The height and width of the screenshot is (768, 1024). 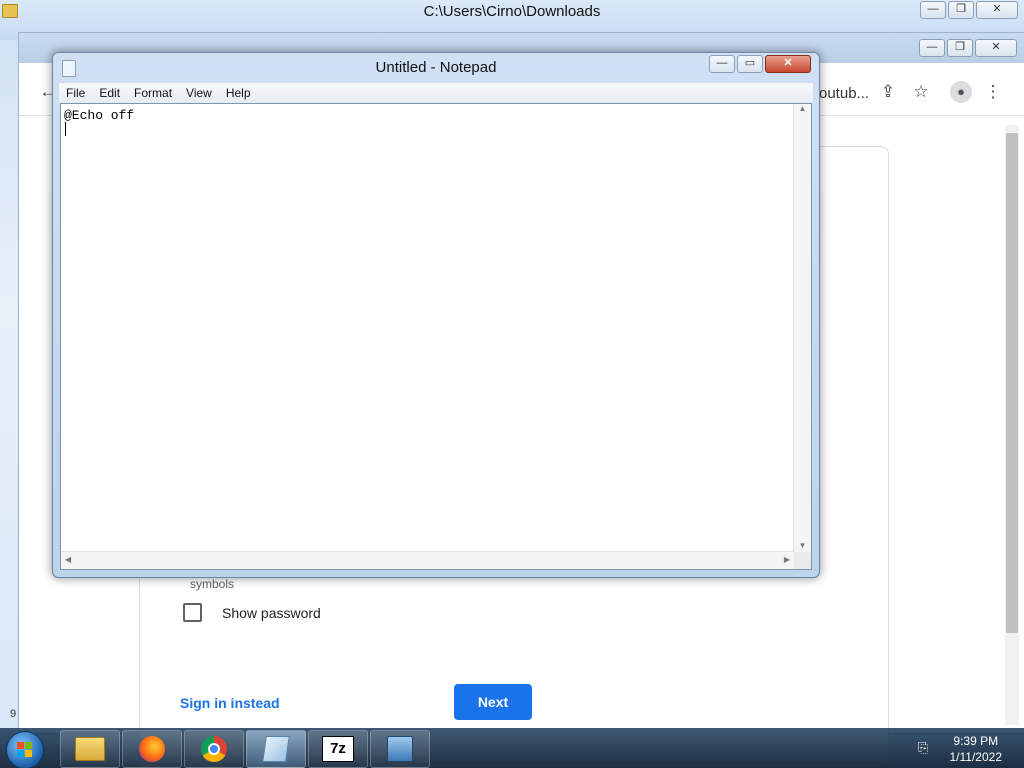 What do you see at coordinates (802, 108) in the screenshot?
I see `scroll-up-icon: ▲` at bounding box center [802, 108].